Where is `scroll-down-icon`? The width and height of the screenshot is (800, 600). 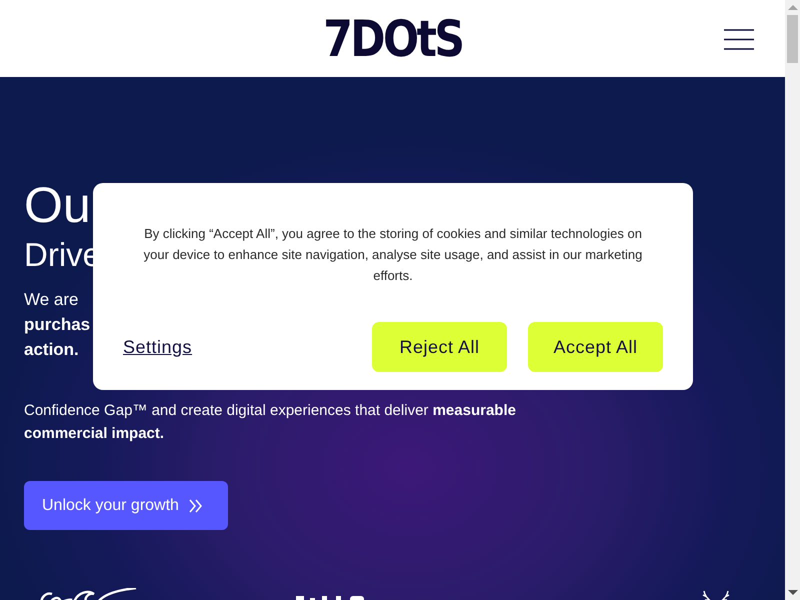 scroll-down-icon is located at coordinates (793, 592).